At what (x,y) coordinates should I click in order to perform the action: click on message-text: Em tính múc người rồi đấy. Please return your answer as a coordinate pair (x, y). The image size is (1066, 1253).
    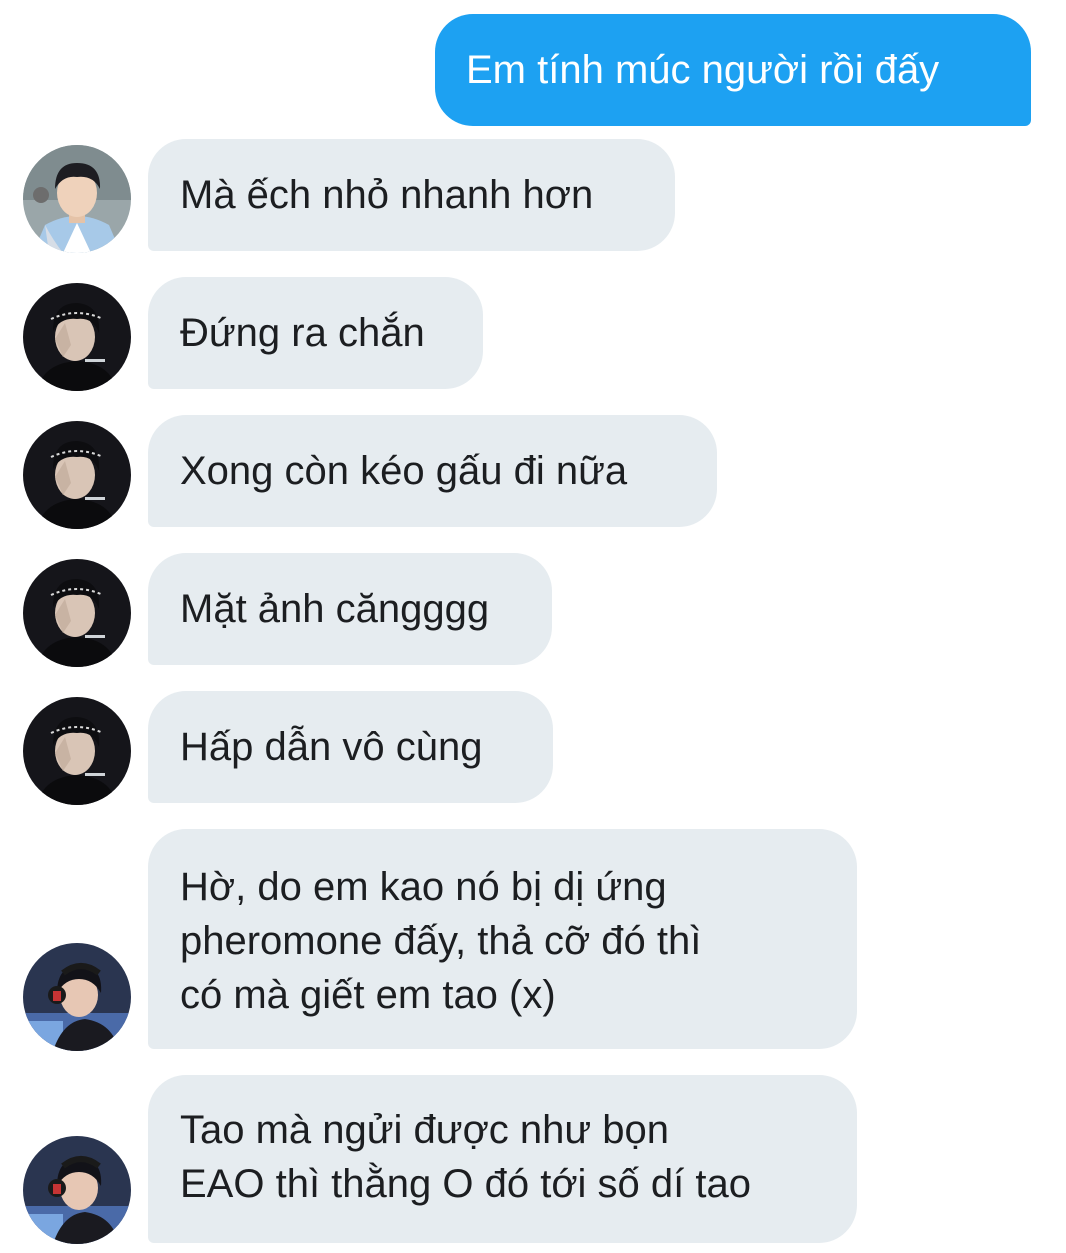
    Looking at the image, I should click on (703, 70).